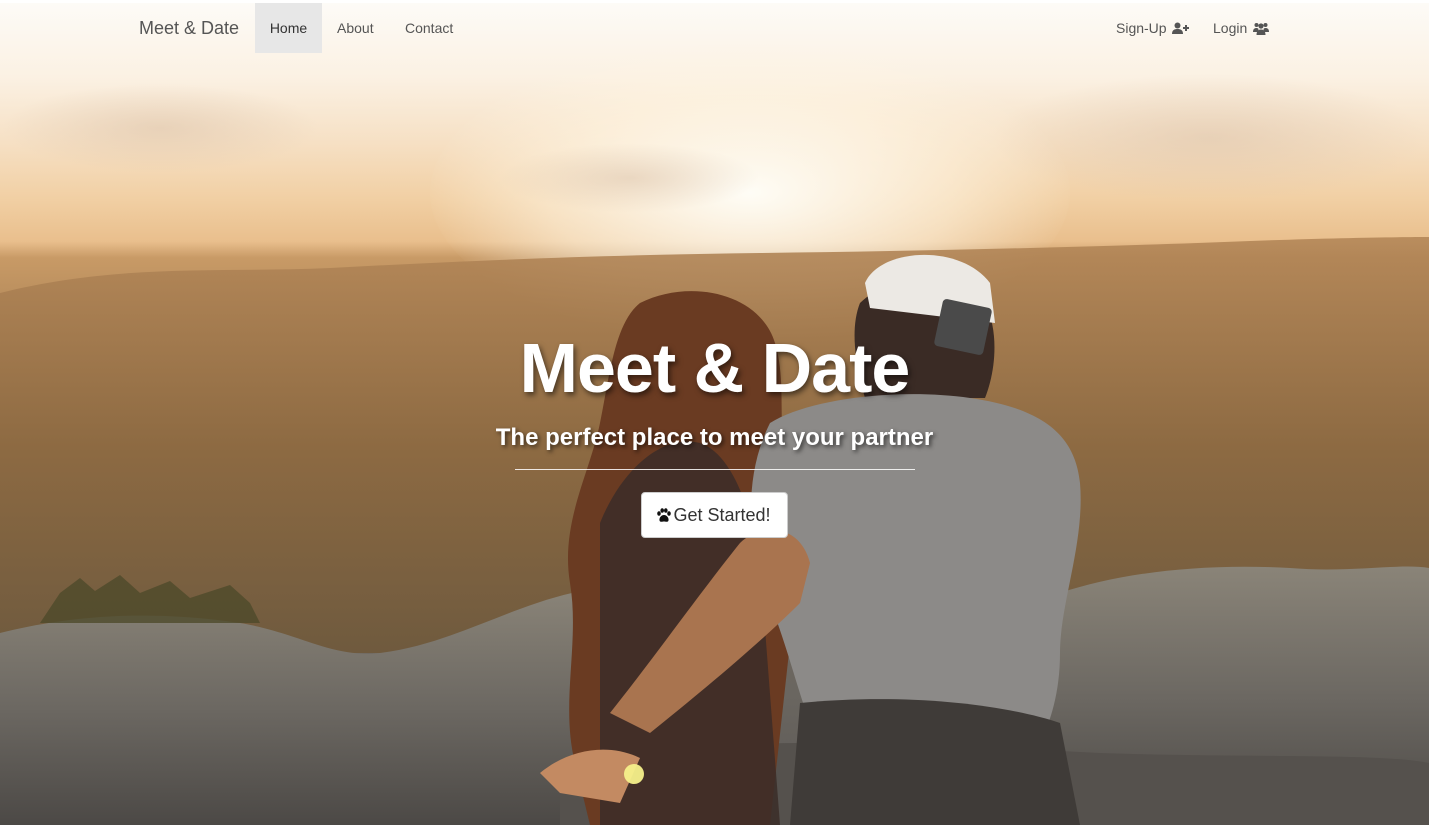 The width and height of the screenshot is (1429, 825). I want to click on users-icon, so click(1261, 29).